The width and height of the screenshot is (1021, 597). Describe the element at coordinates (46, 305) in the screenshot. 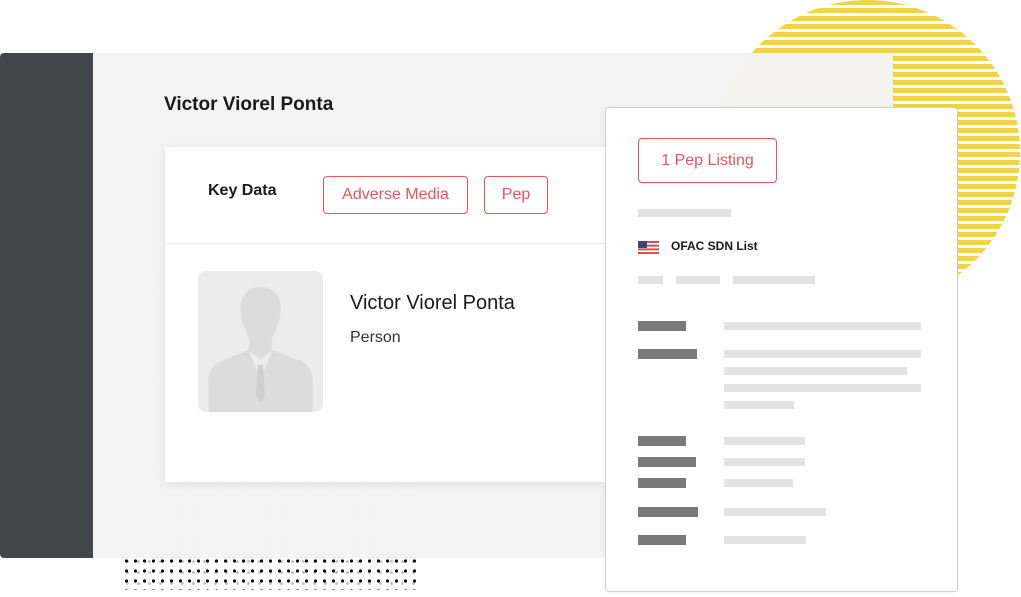

I see `sidebar` at that location.